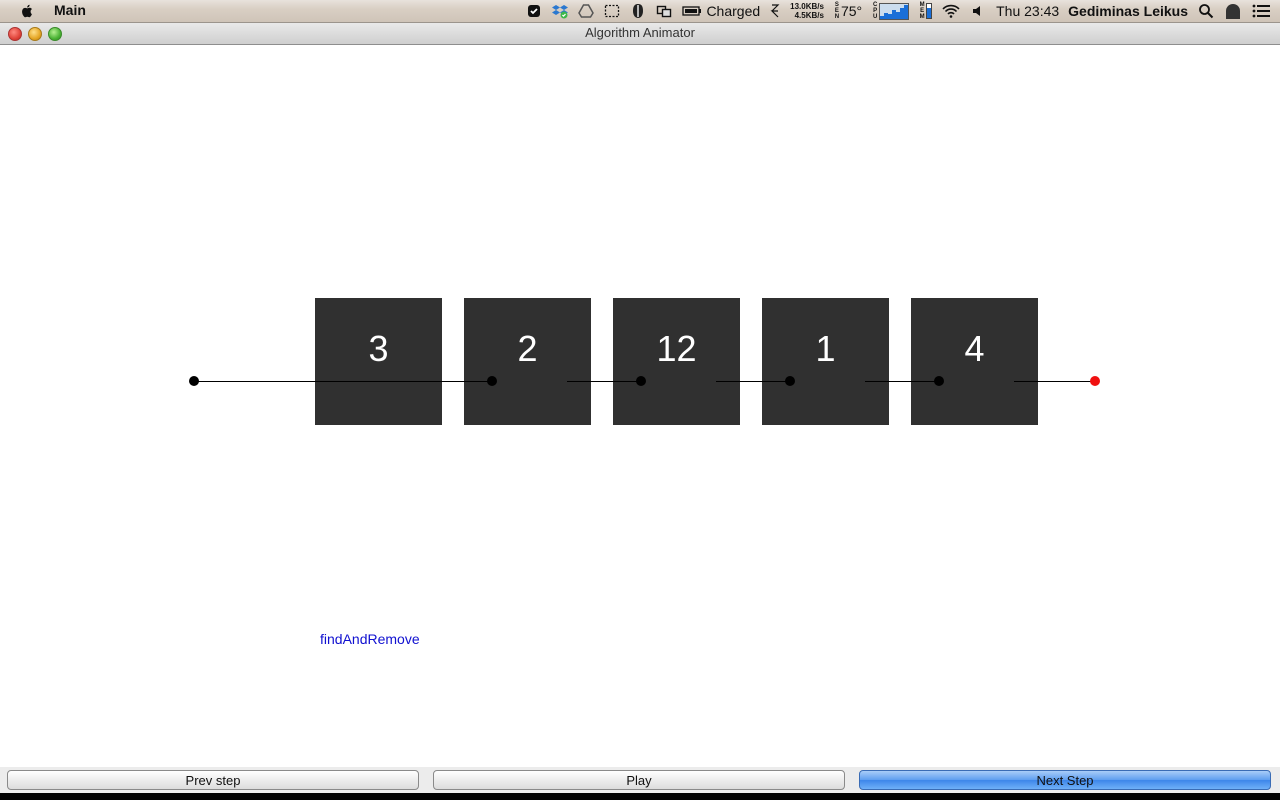  I want to click on list-node: 12, so click(676, 361).